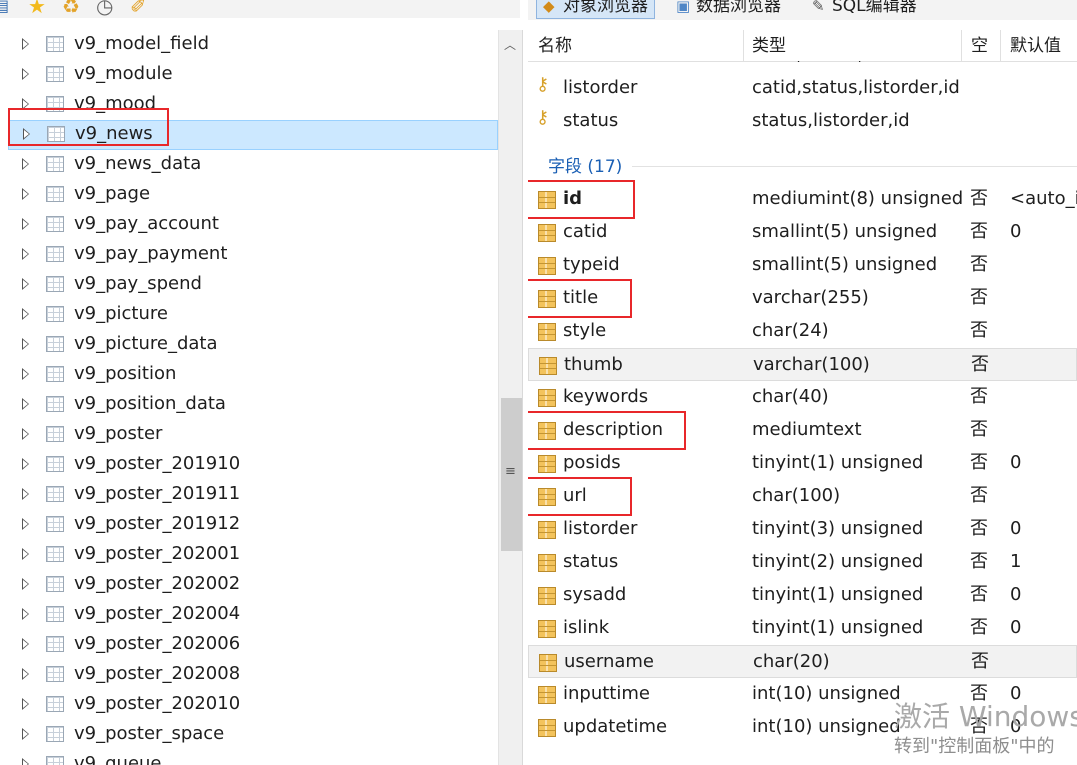 This screenshot has height=765, width=1077. What do you see at coordinates (802, 298) in the screenshot?
I see `field-row: title varchar(255) 否` at bounding box center [802, 298].